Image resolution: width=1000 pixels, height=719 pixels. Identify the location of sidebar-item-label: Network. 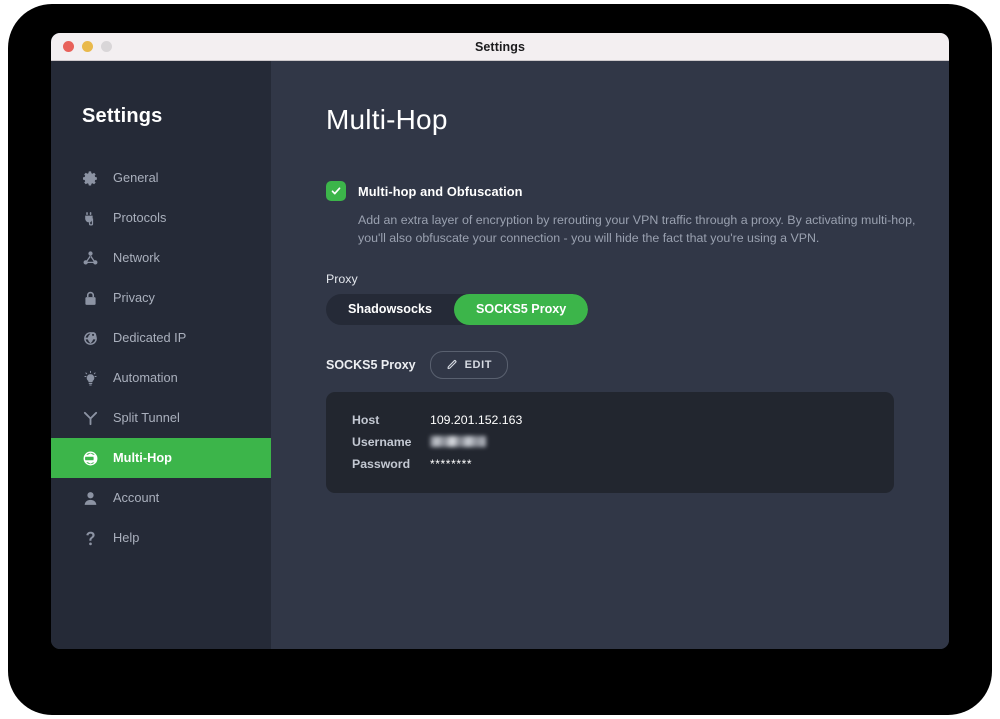
(136, 257).